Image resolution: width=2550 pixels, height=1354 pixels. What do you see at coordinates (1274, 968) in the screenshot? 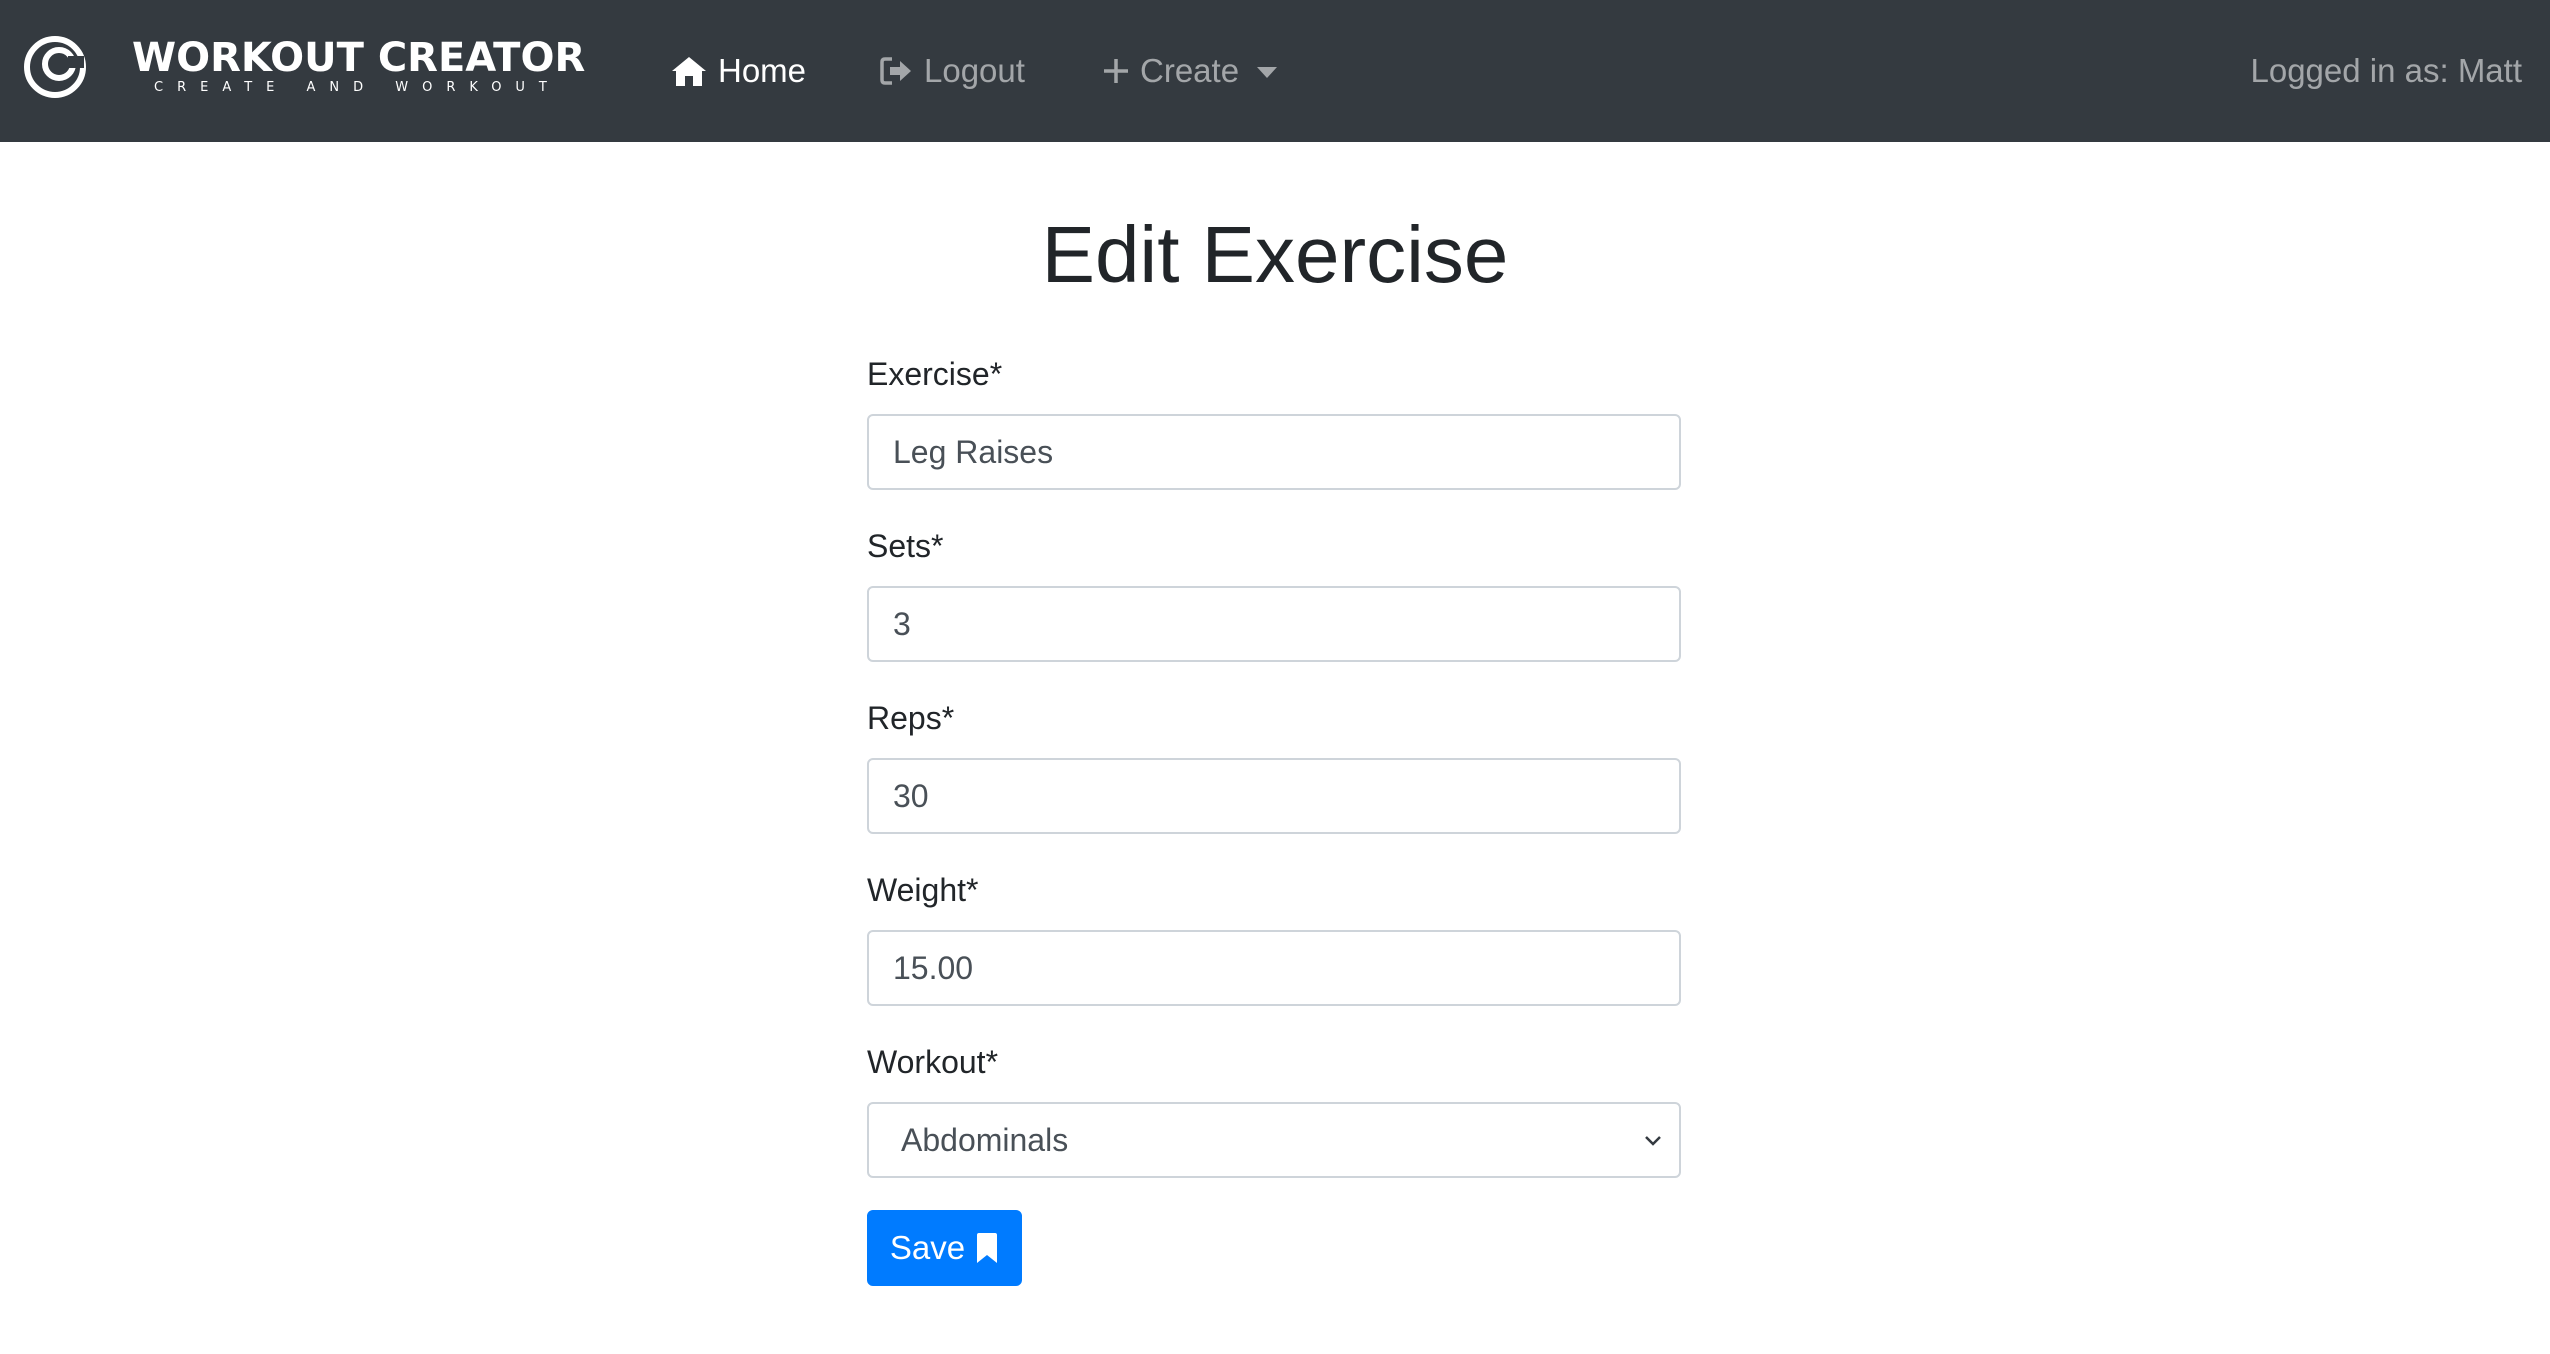
I see `weight-input` at bounding box center [1274, 968].